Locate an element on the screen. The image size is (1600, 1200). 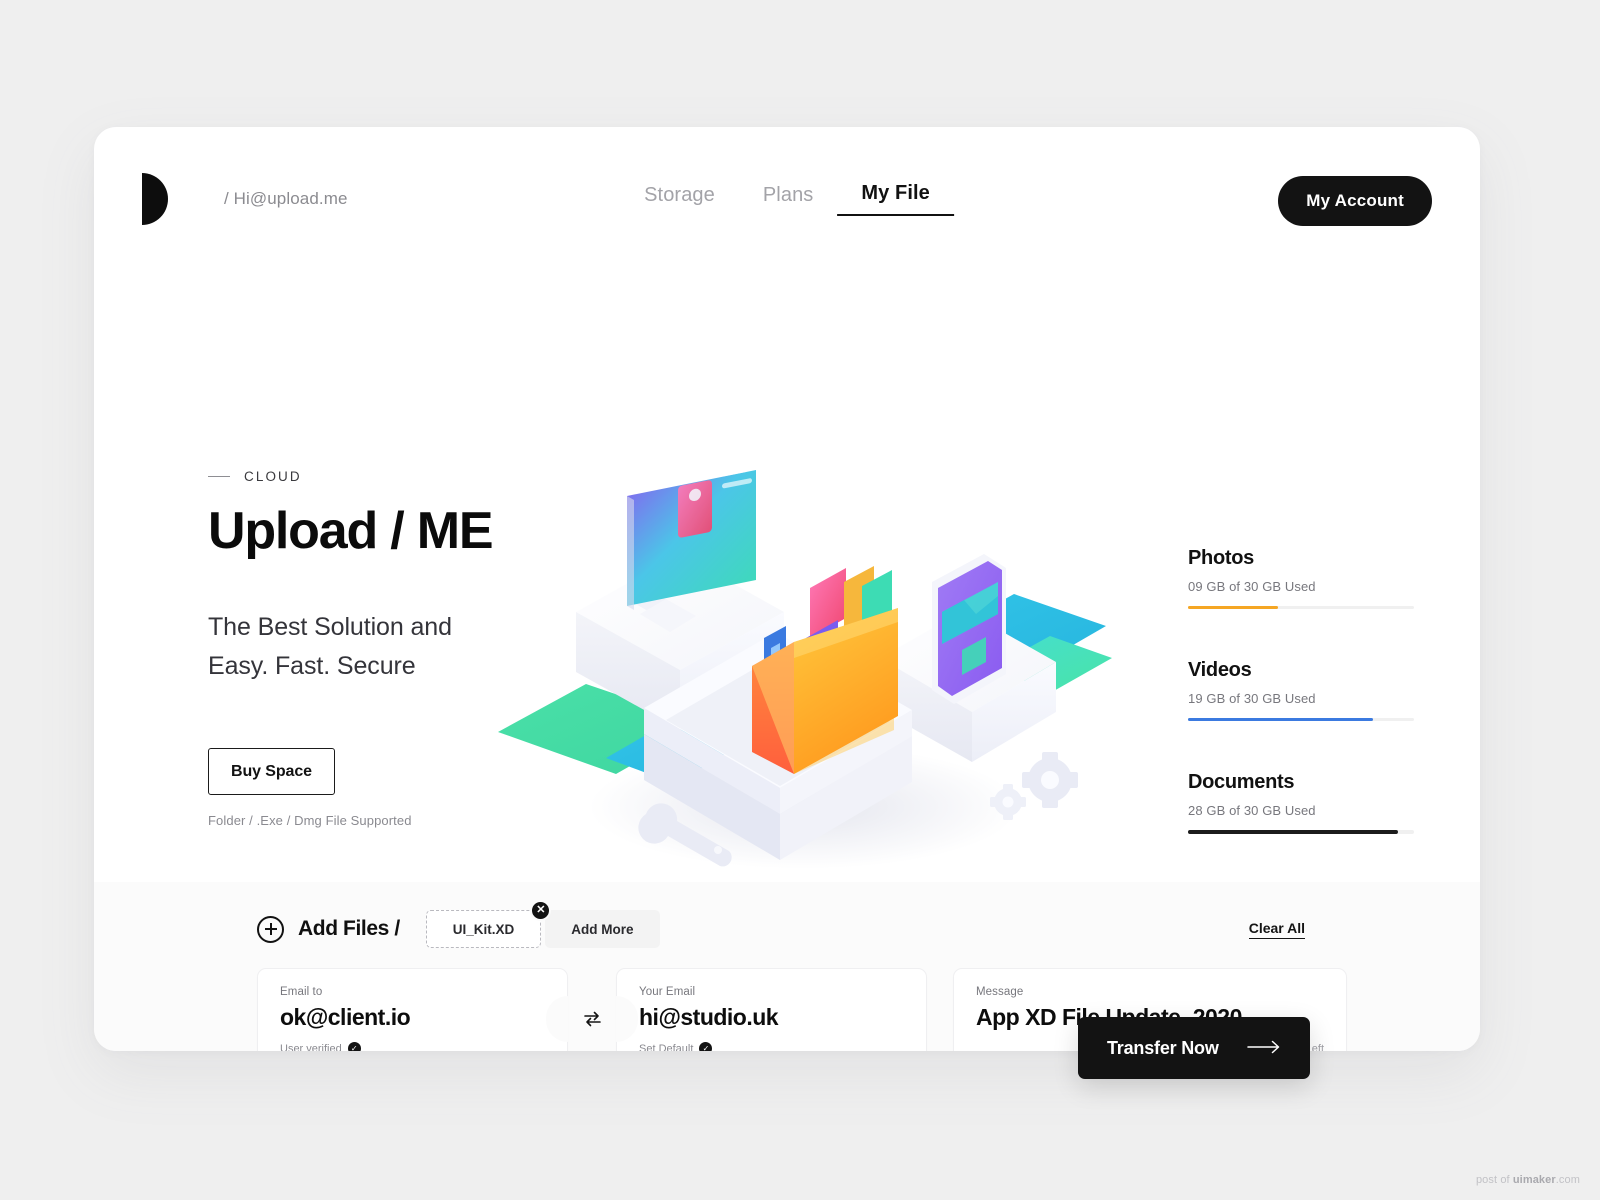
storage-stat-usage: 09 GB of 30 GB Used is located at coordinates (1252, 586).